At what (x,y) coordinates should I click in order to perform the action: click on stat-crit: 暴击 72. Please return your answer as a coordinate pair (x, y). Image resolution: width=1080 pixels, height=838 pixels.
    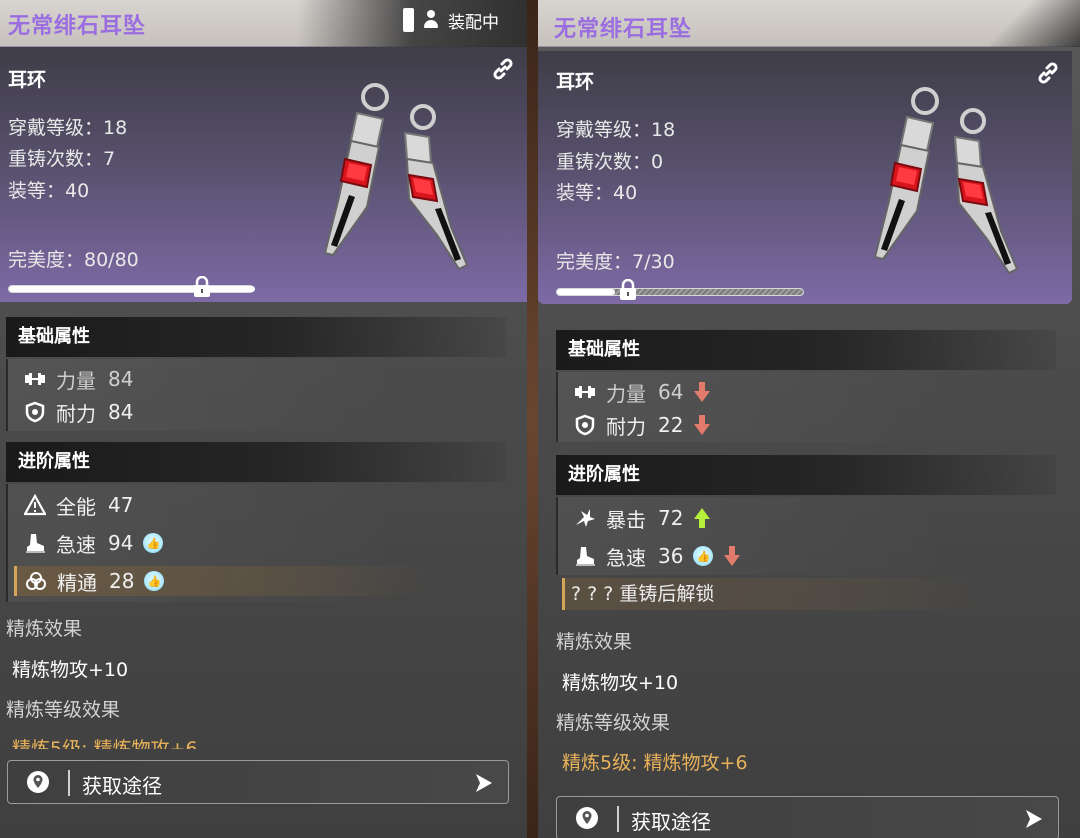
    Looking at the image, I should click on (642, 518).